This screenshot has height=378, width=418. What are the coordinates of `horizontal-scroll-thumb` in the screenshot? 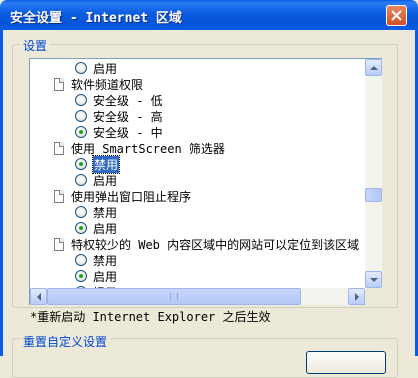 It's located at (174, 296).